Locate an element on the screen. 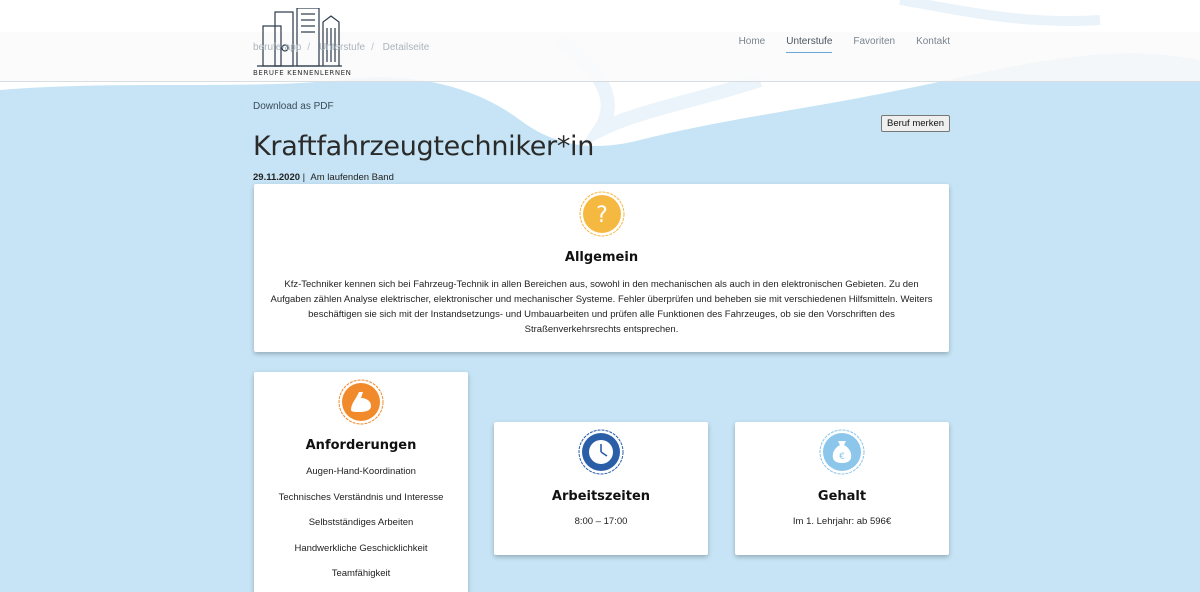  breadcrumb-item-current: Detailseite is located at coordinates (406, 47).